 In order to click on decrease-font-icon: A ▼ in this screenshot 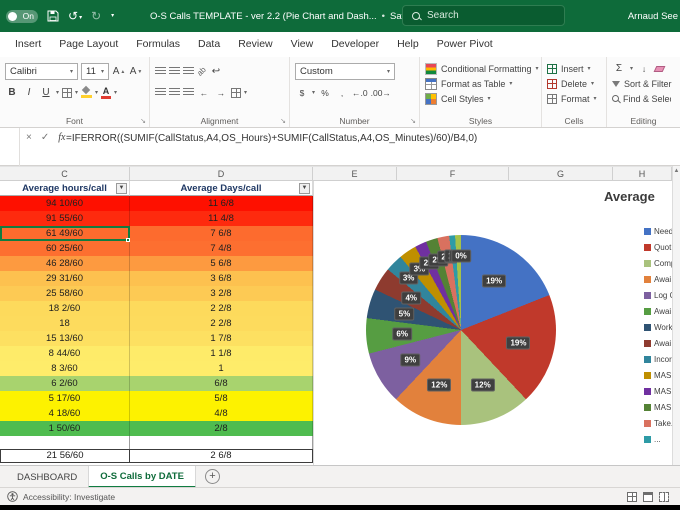, I will do `click(136, 71)`.